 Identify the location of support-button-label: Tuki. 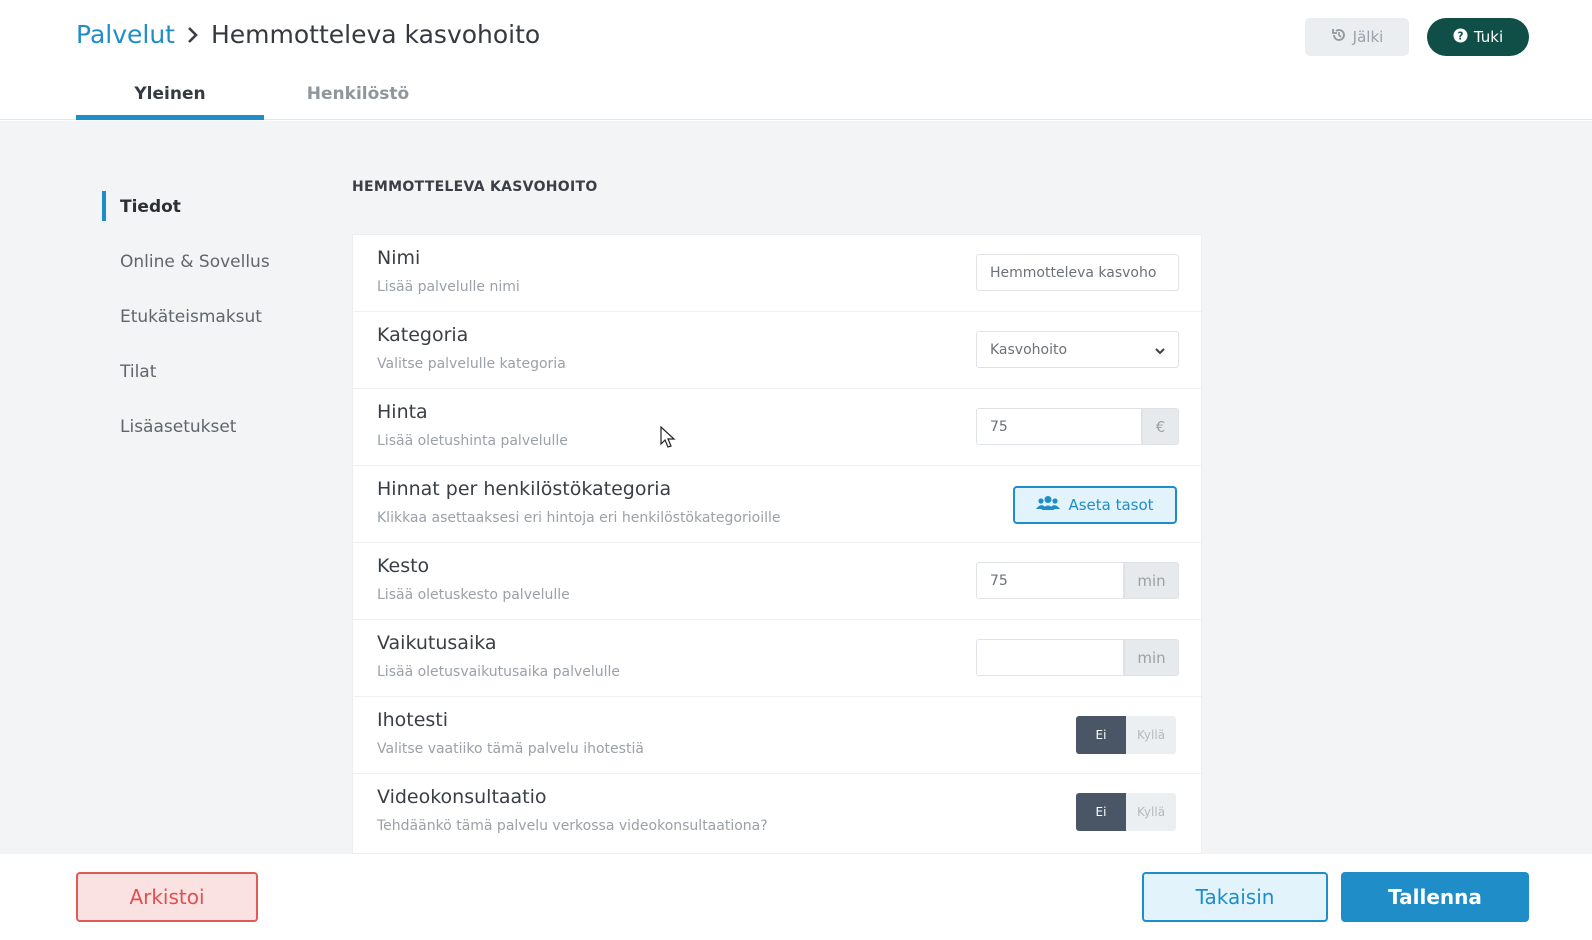
(1488, 37).